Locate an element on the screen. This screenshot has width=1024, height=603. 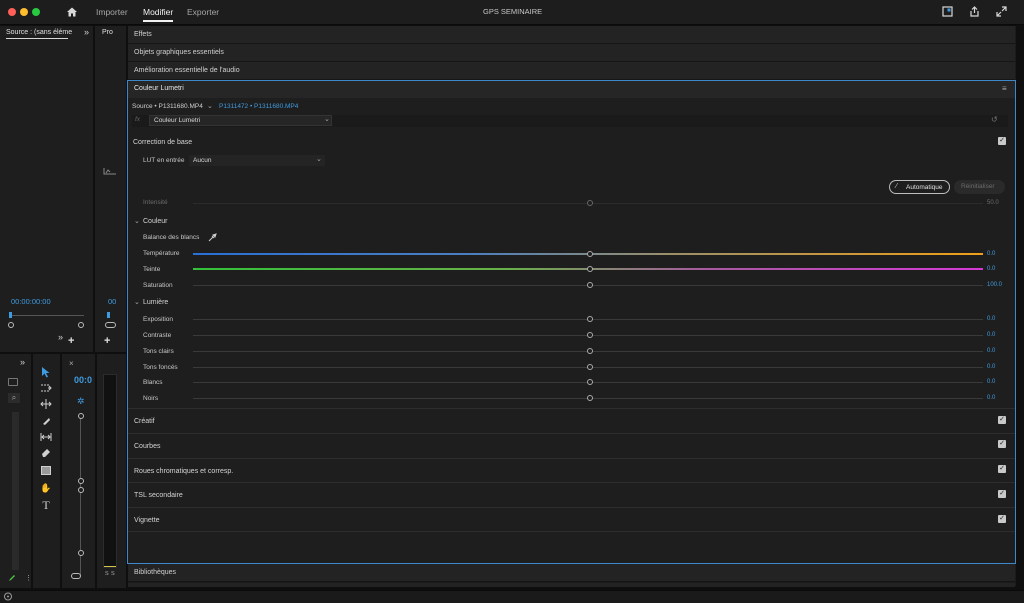
lut-select: Aucun ⌄ is located at coordinates (257, 160).